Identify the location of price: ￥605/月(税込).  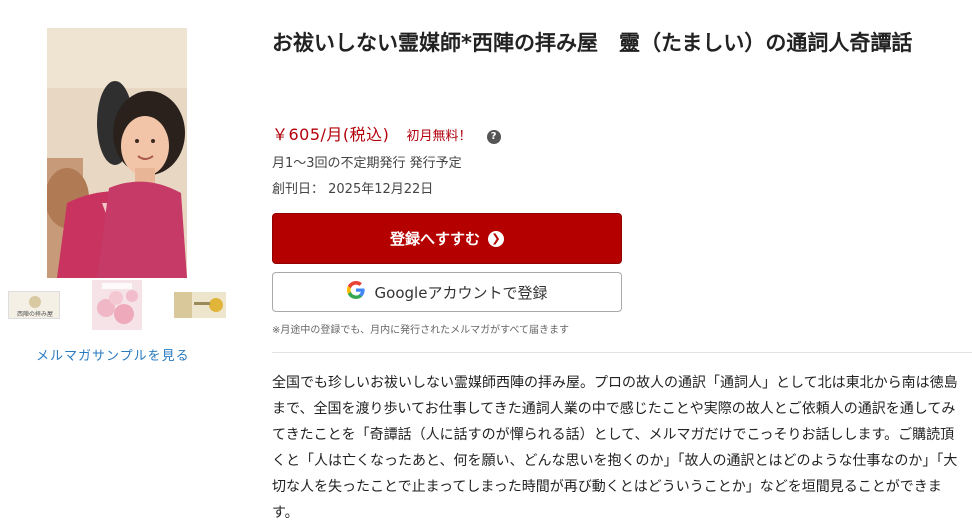
(331, 134).